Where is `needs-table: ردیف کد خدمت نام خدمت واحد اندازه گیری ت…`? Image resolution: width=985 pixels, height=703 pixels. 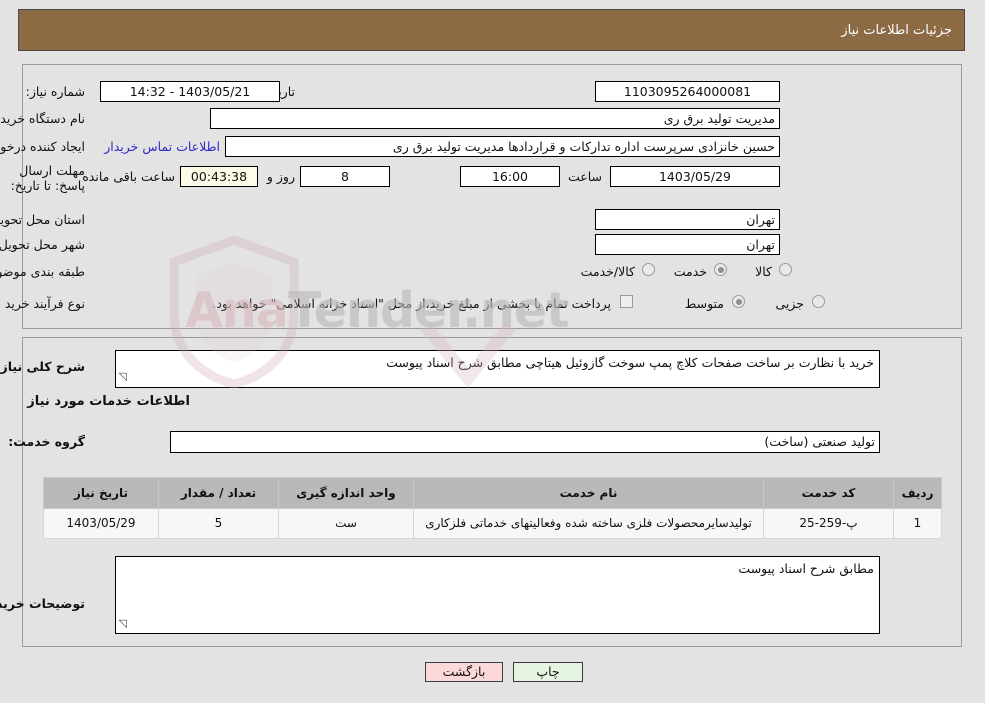 needs-table: ردیف کد خدمت نام خدمت واحد اندازه گیری ت… is located at coordinates (492, 508).